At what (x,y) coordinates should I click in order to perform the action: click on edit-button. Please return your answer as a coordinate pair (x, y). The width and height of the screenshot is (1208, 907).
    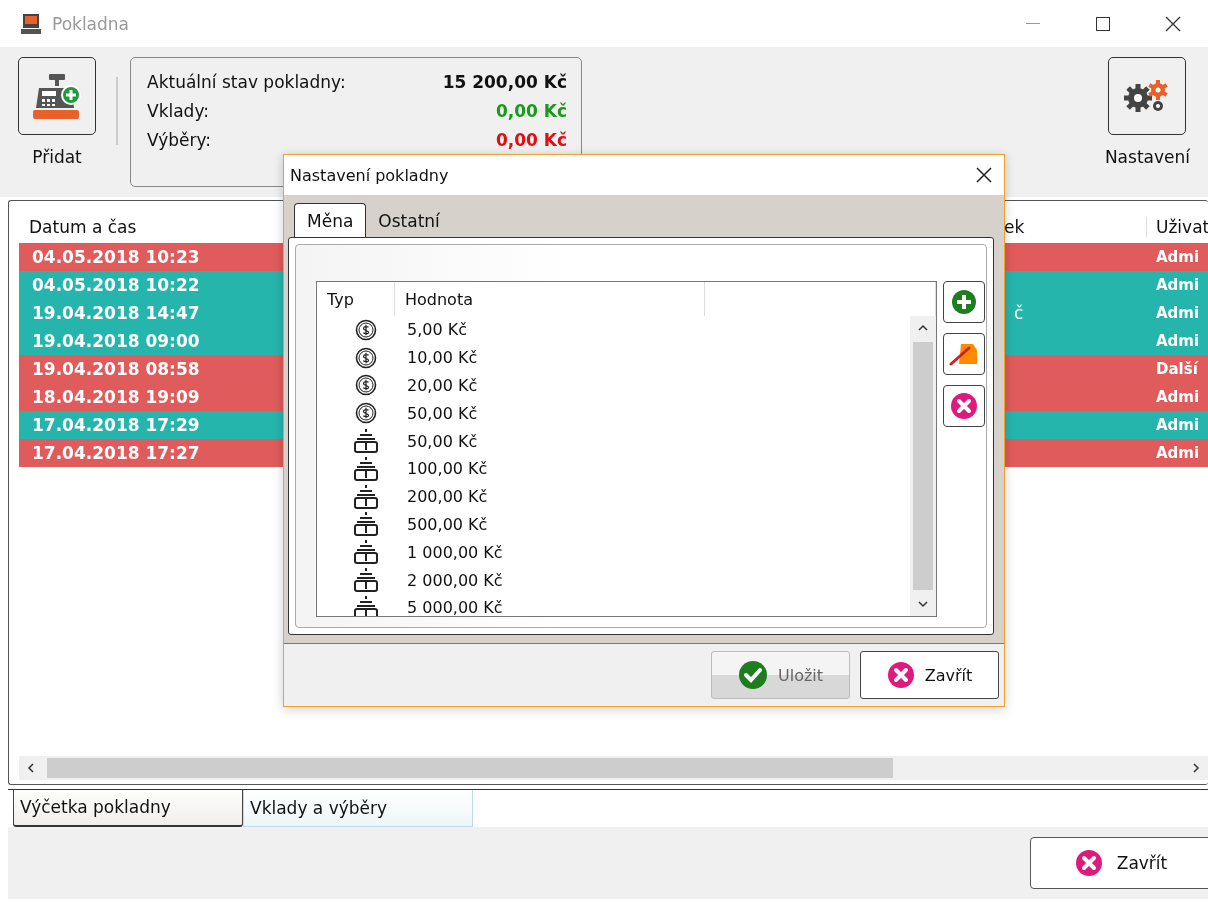
    Looking at the image, I should click on (964, 354).